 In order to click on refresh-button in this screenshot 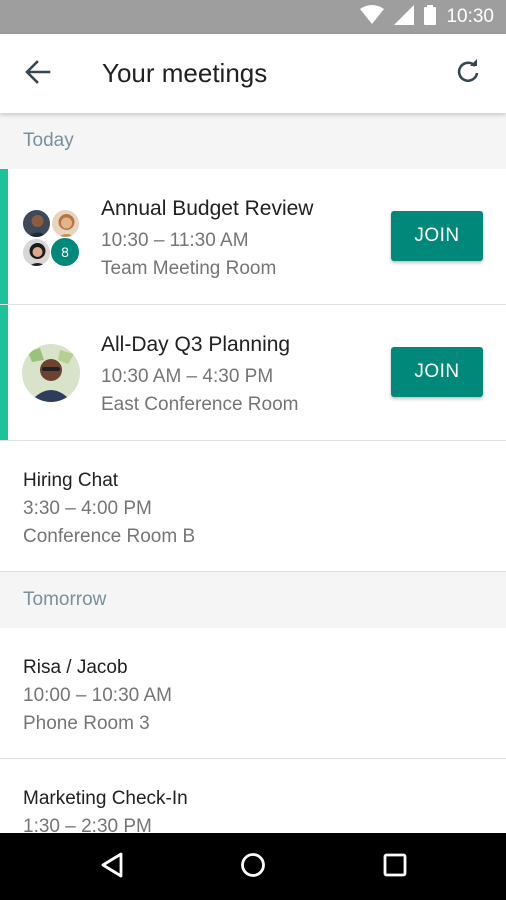, I will do `click(468, 74)`.